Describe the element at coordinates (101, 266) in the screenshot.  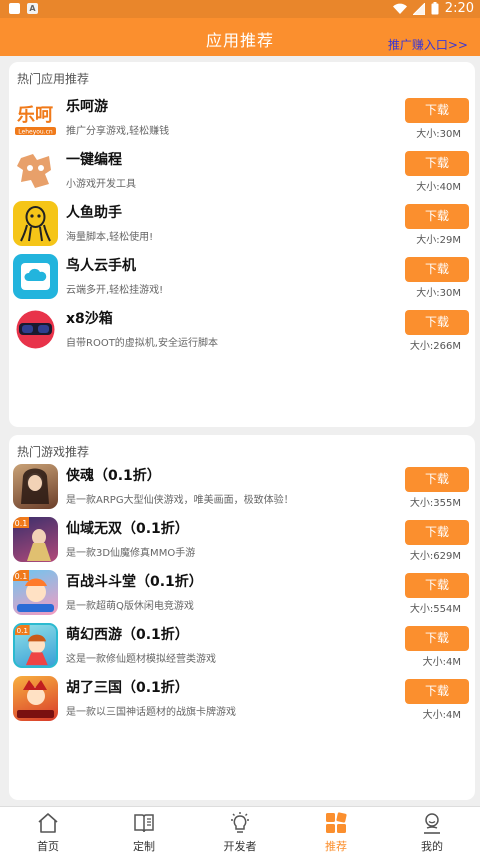
I see `app-name: 鸟人云手机` at that location.